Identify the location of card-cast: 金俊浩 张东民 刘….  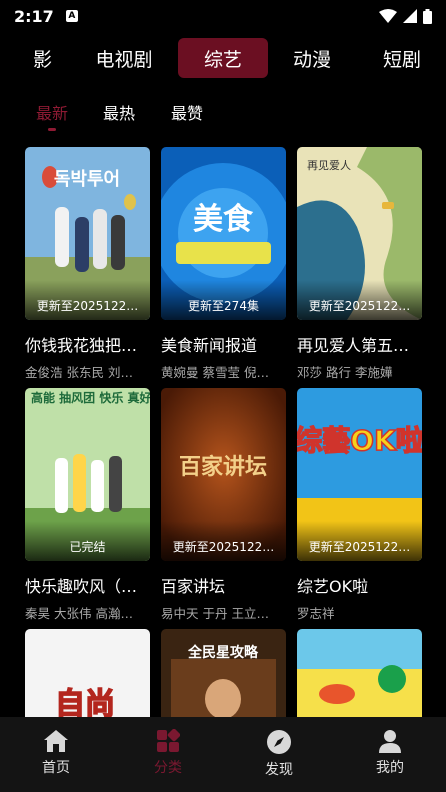
(79, 372).